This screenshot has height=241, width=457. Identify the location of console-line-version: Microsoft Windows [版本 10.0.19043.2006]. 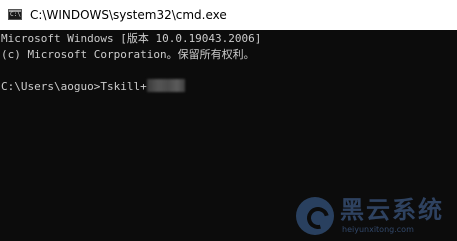
(131, 38).